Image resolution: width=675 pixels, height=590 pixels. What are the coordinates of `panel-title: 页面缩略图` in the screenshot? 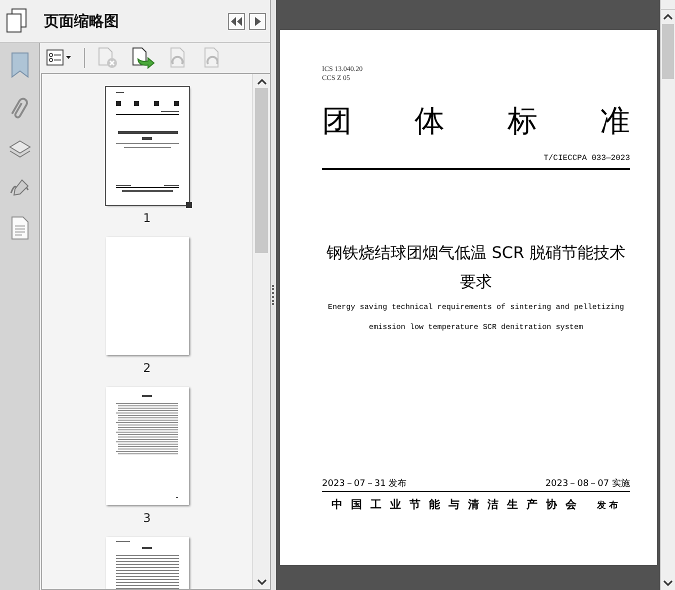 It's located at (82, 21).